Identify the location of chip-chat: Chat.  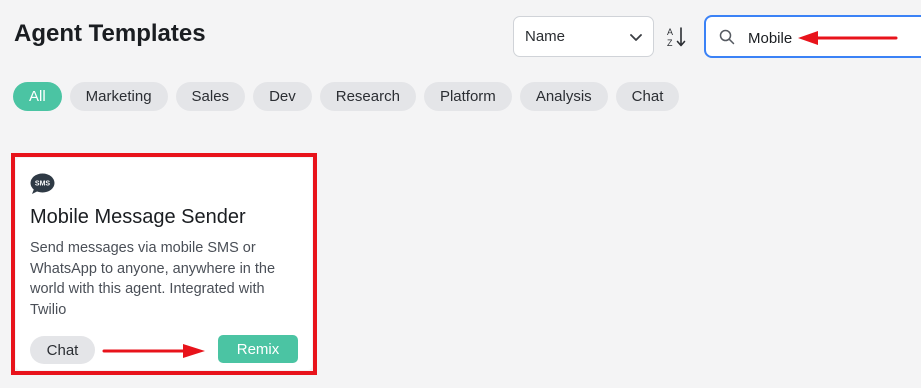
(647, 96).